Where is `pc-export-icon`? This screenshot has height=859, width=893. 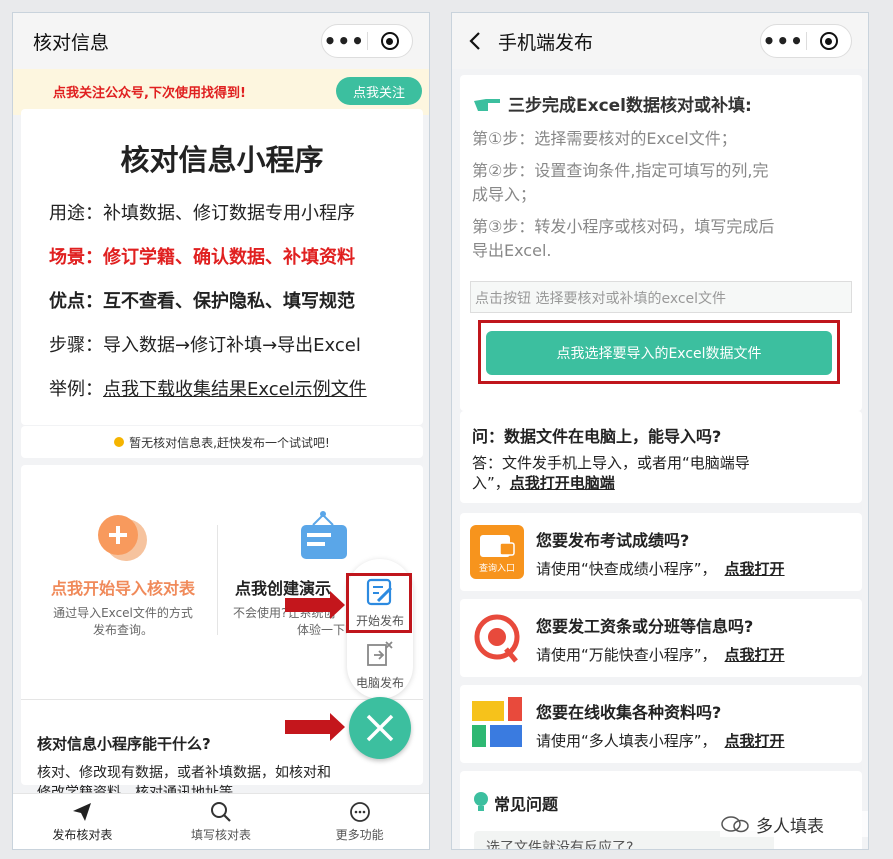 pc-export-icon is located at coordinates (380, 653).